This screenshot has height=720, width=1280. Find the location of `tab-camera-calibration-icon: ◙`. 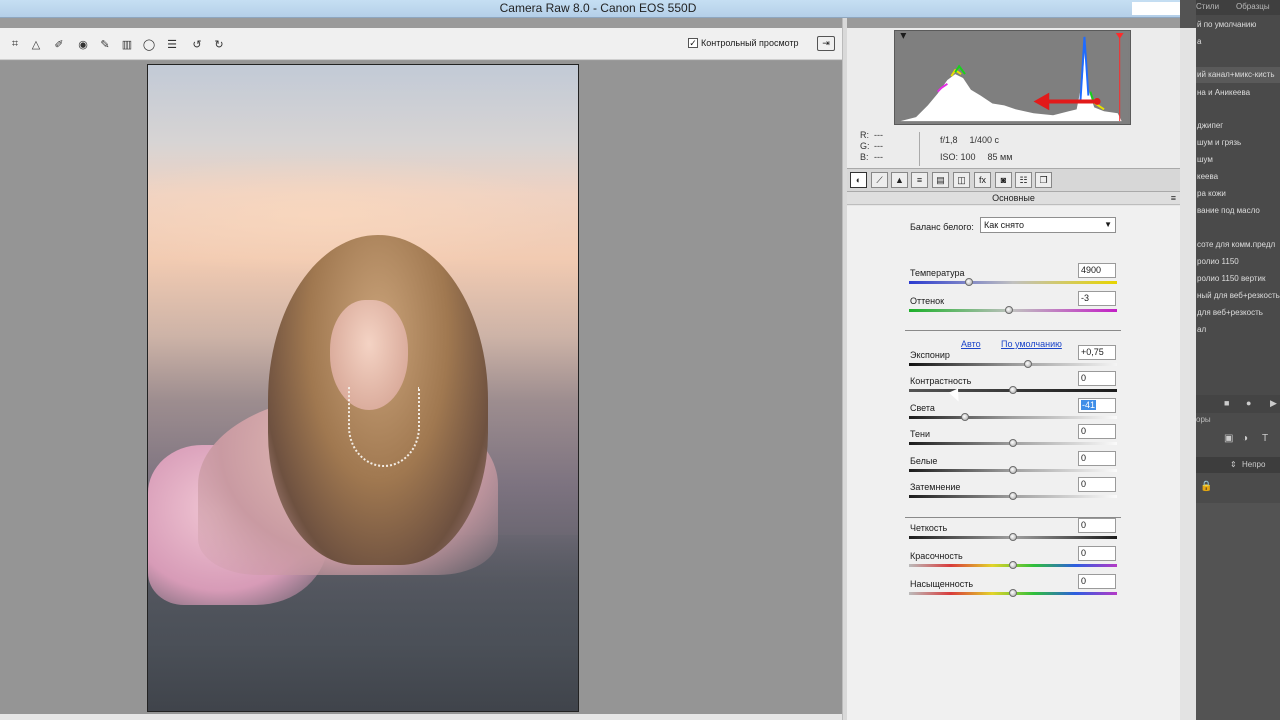

tab-camera-calibration-icon: ◙ is located at coordinates (1003, 180).